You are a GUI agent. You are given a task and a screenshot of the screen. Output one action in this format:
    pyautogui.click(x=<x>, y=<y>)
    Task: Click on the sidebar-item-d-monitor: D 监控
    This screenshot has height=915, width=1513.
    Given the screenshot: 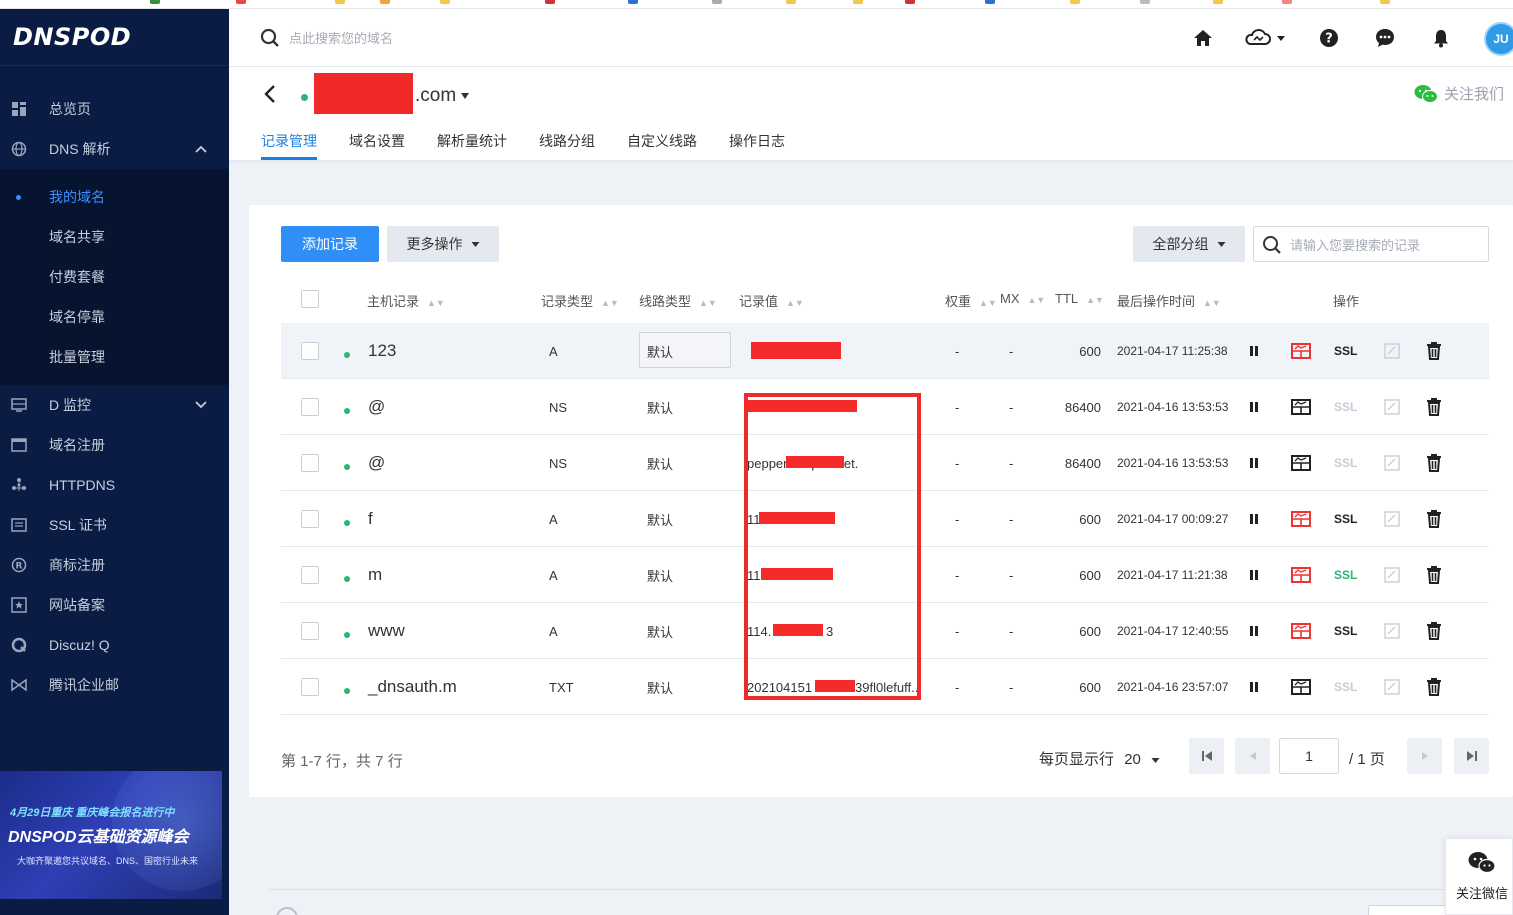 What is the action you would take?
    pyautogui.click(x=114, y=405)
    